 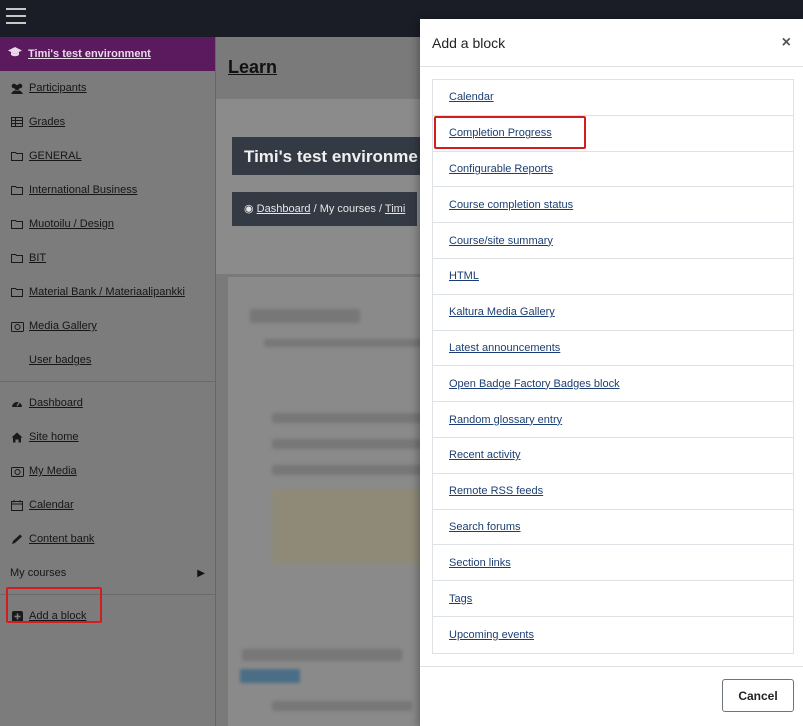 I want to click on block-item-section-links: Section links, so click(x=613, y=563).